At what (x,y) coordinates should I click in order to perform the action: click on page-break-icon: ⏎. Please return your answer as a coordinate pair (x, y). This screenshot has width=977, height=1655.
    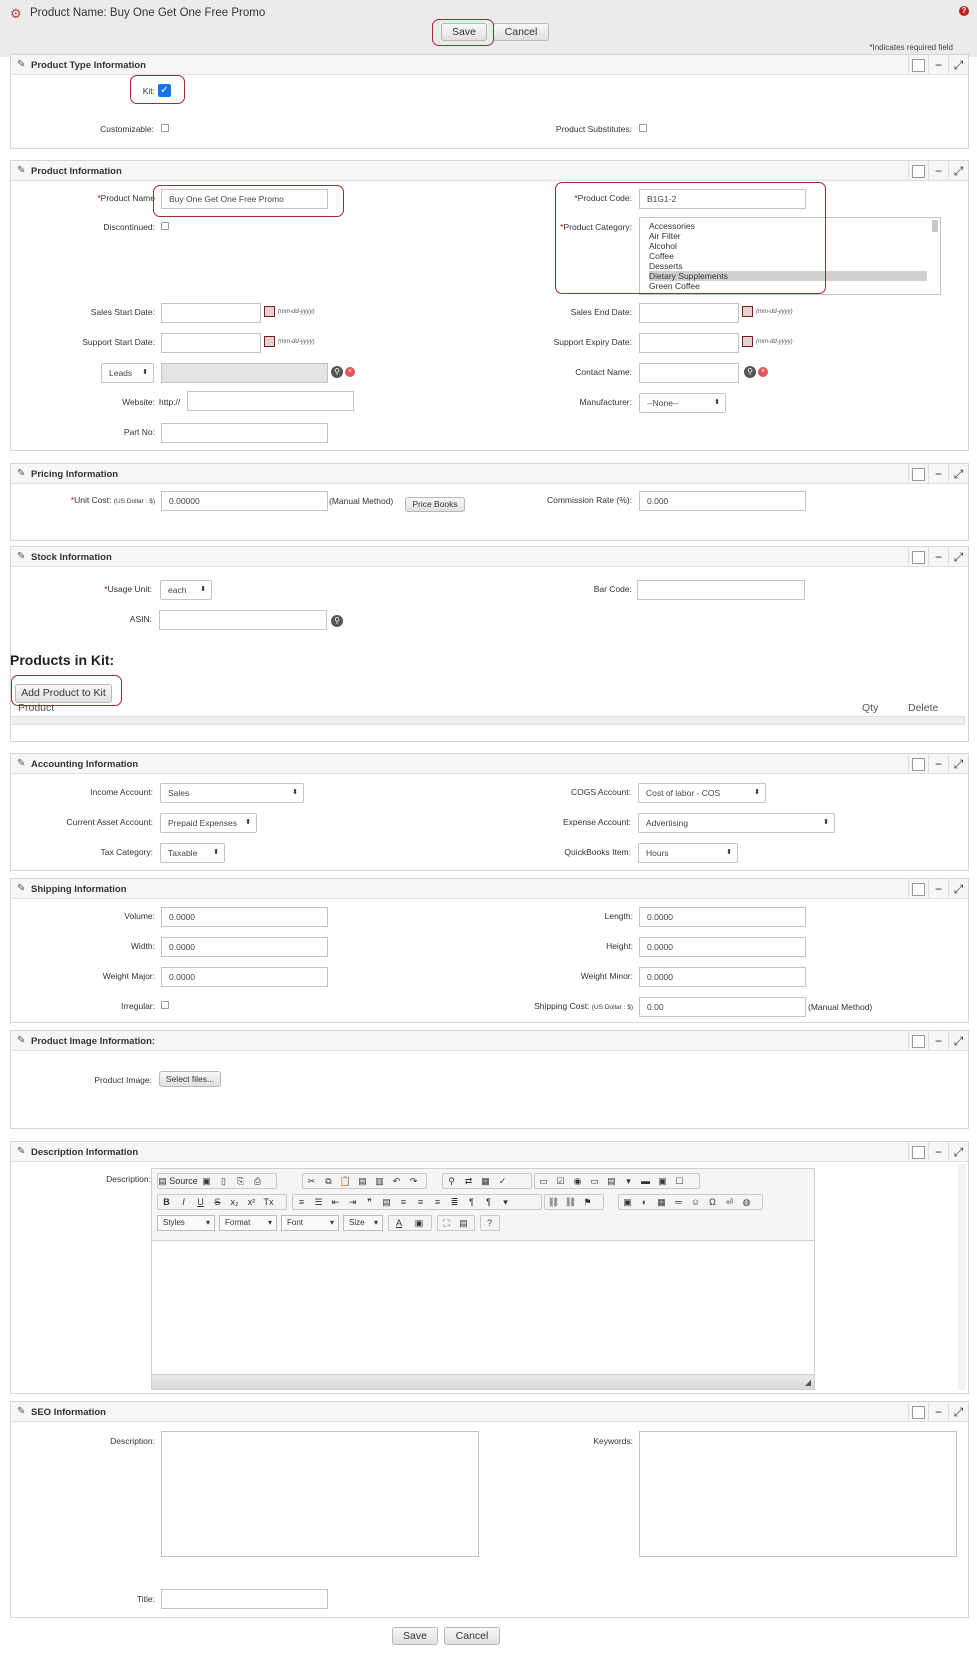
    Looking at the image, I should click on (729, 1202).